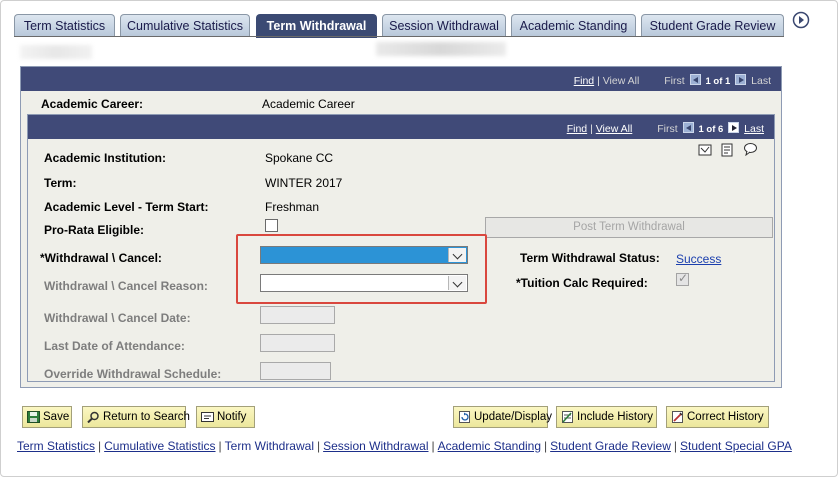  I want to click on tab-scroll-right-icon, so click(801, 20).